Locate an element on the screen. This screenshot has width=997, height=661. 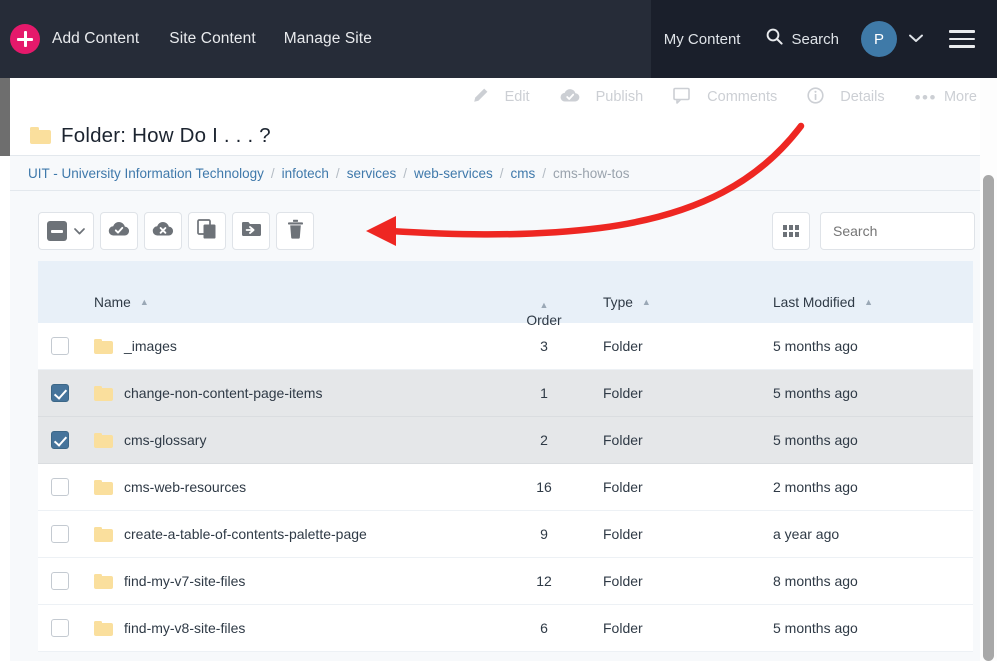
hamburger-icon is located at coordinates (962, 39).